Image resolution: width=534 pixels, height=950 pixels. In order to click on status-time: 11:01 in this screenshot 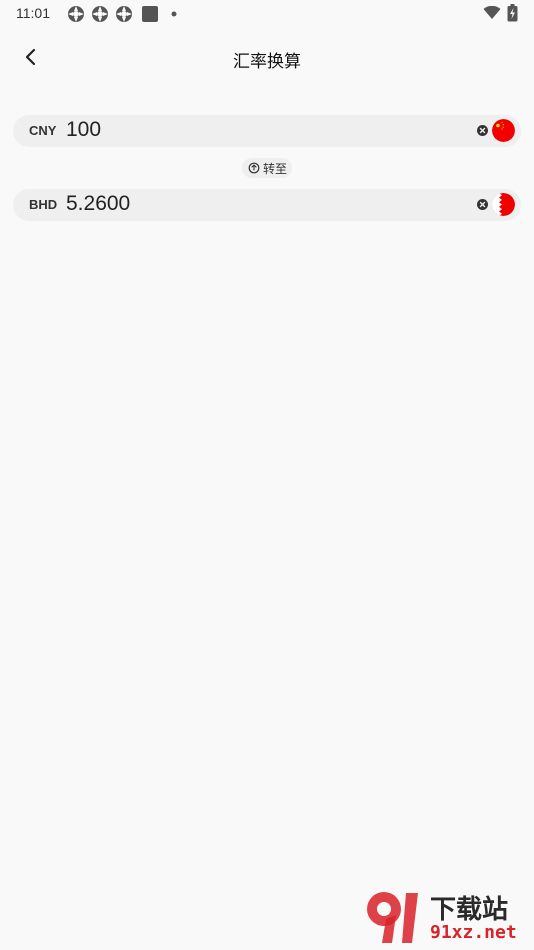, I will do `click(33, 13)`.